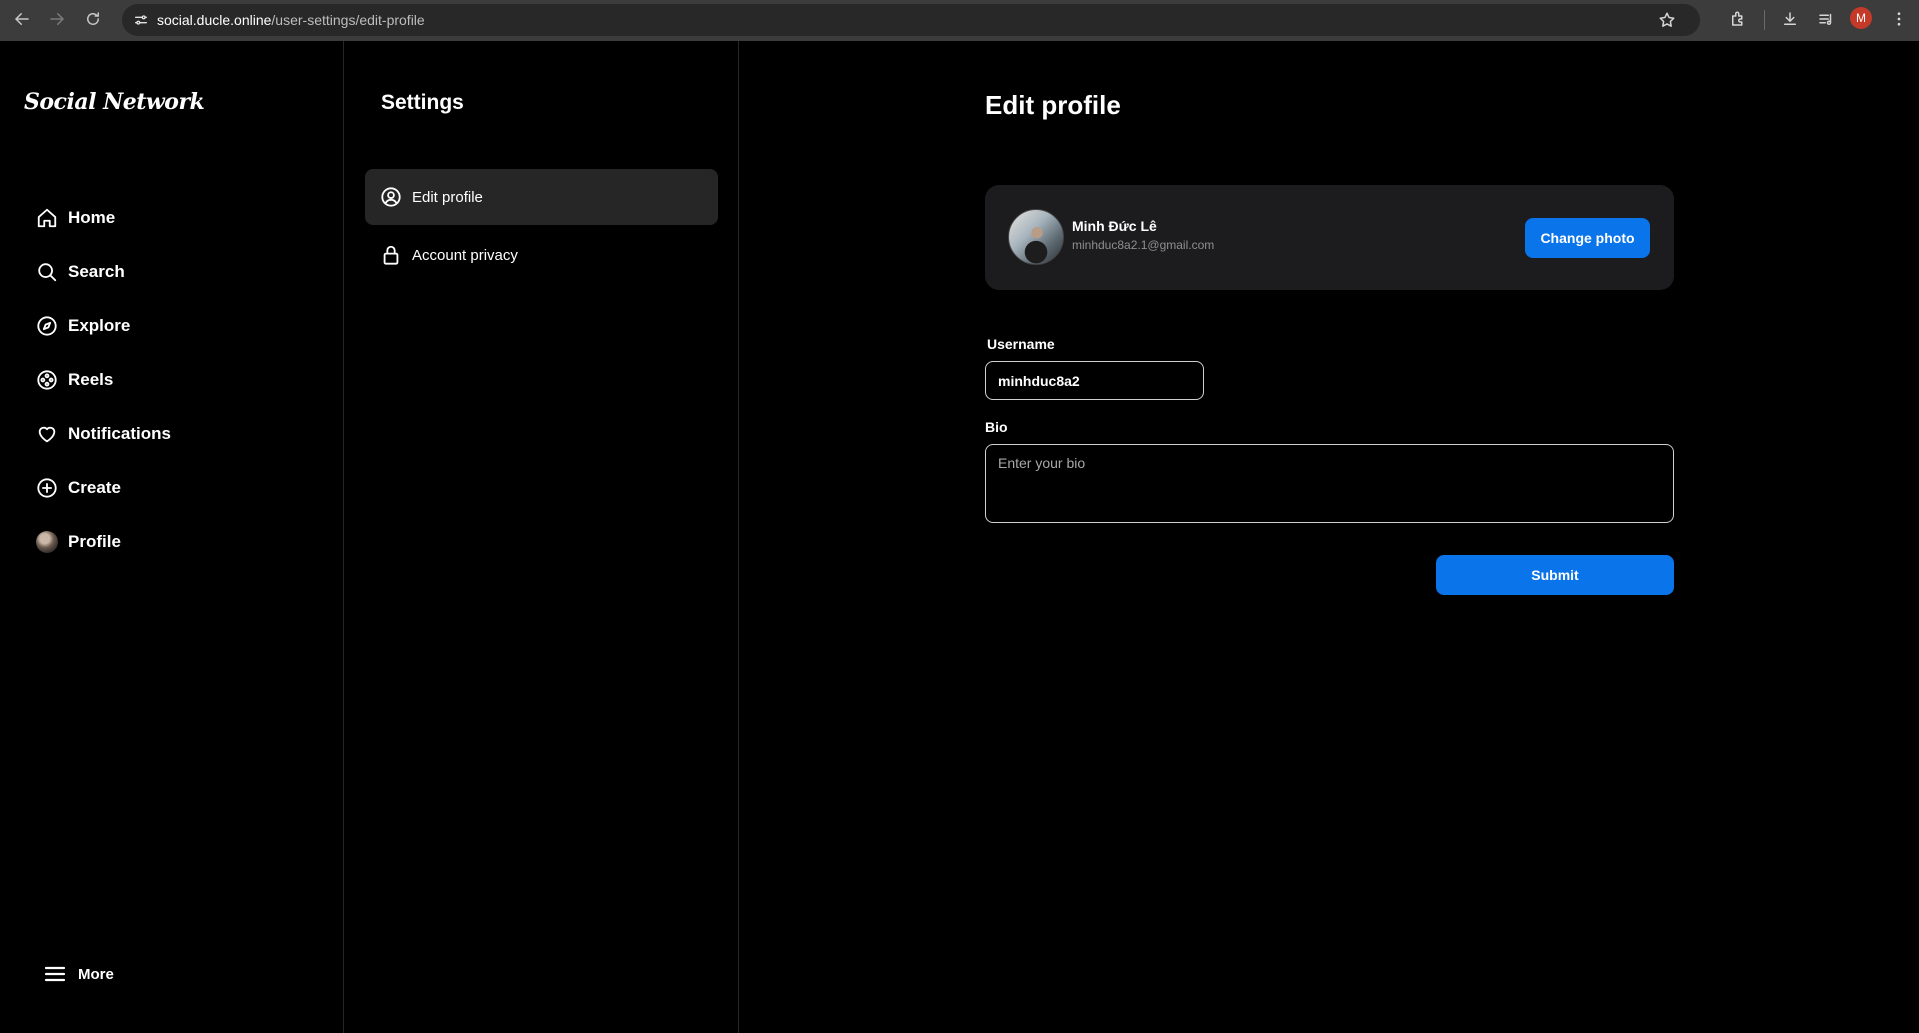 The image size is (1919, 1033). What do you see at coordinates (47, 326) in the screenshot?
I see `compass-icon` at bounding box center [47, 326].